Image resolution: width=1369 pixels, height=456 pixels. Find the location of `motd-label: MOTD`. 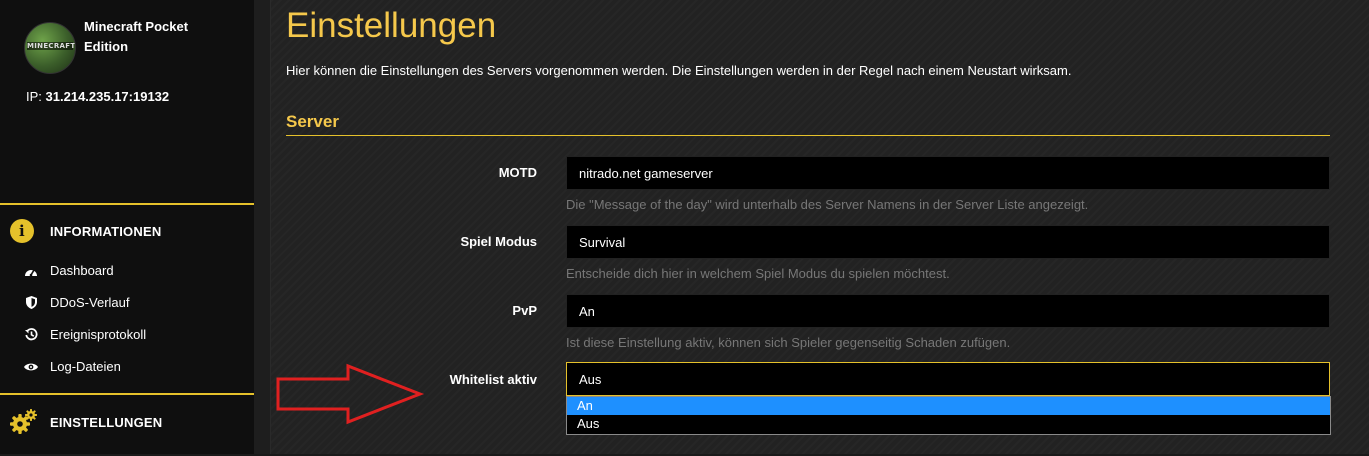

motd-label: MOTD is located at coordinates (517, 172).